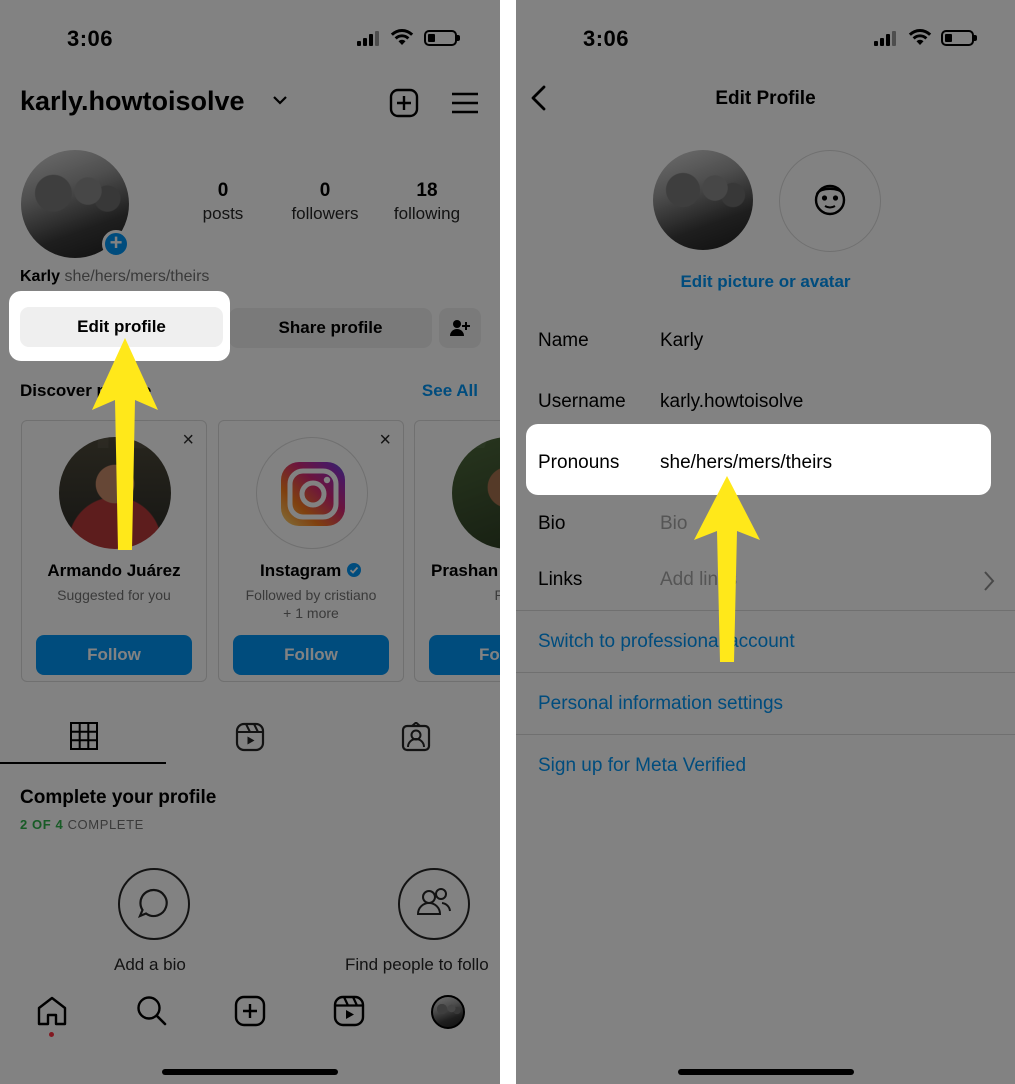 This screenshot has height=1084, width=1015. What do you see at coordinates (681, 341) in the screenshot?
I see `name-field: Karly` at bounding box center [681, 341].